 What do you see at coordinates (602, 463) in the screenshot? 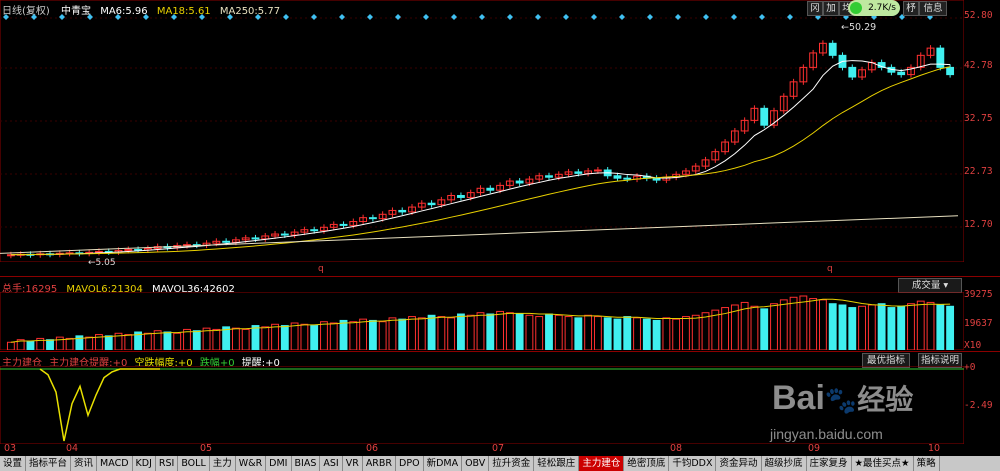
I see `tab-19: 主力建仓` at bounding box center [602, 463].